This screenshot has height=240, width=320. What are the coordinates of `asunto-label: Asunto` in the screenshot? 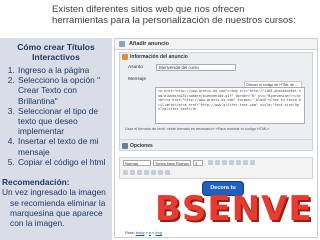 It's located at (135, 67).